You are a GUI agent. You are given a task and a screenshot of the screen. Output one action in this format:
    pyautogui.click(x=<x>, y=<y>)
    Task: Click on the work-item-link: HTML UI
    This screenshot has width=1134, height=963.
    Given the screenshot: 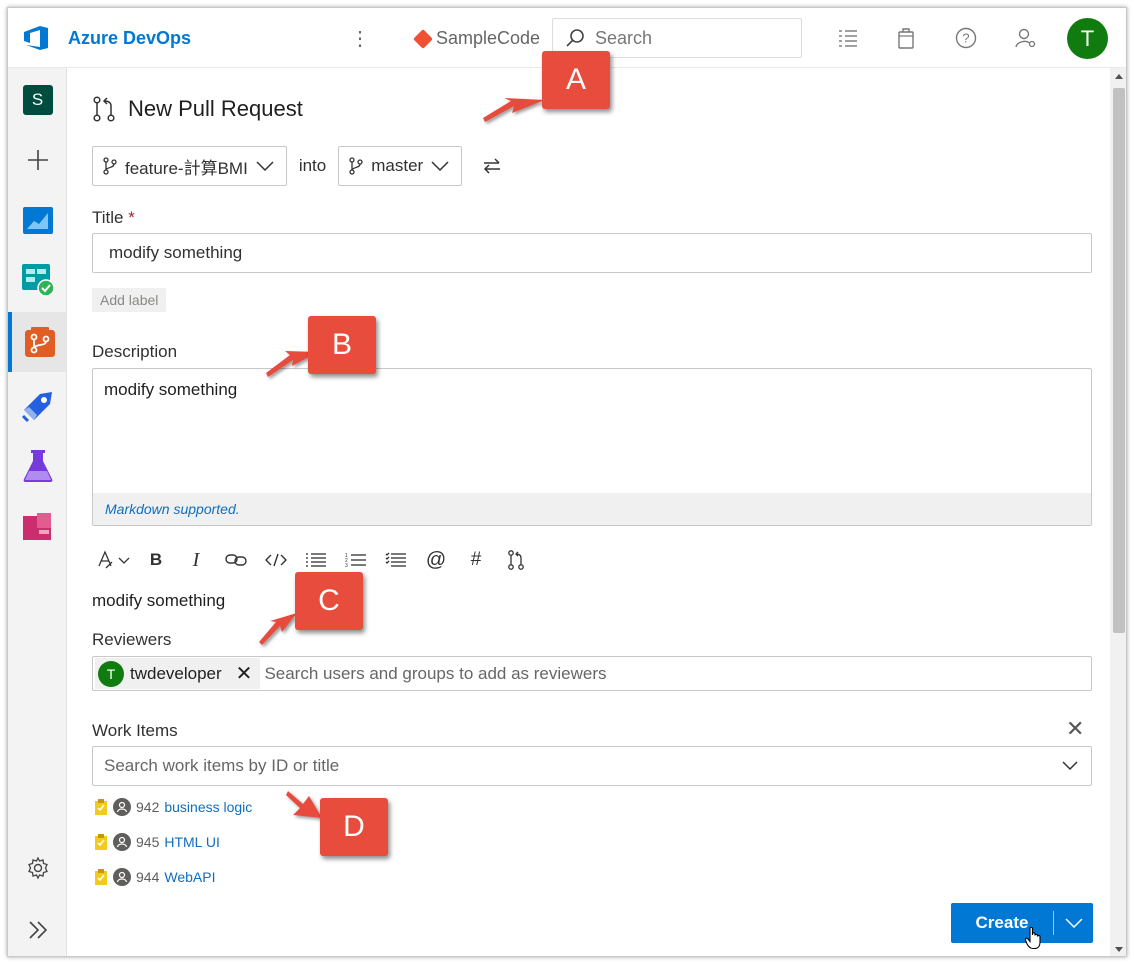 What is the action you would take?
    pyautogui.click(x=191, y=842)
    